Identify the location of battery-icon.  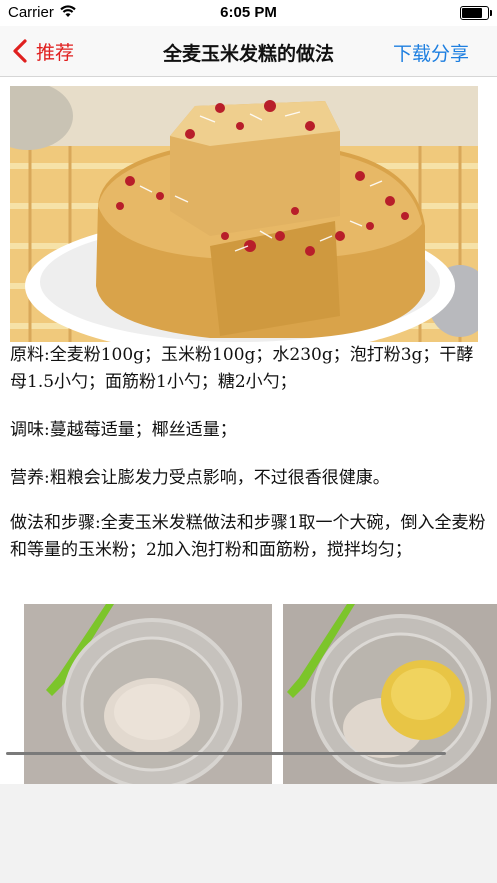
(476, 13).